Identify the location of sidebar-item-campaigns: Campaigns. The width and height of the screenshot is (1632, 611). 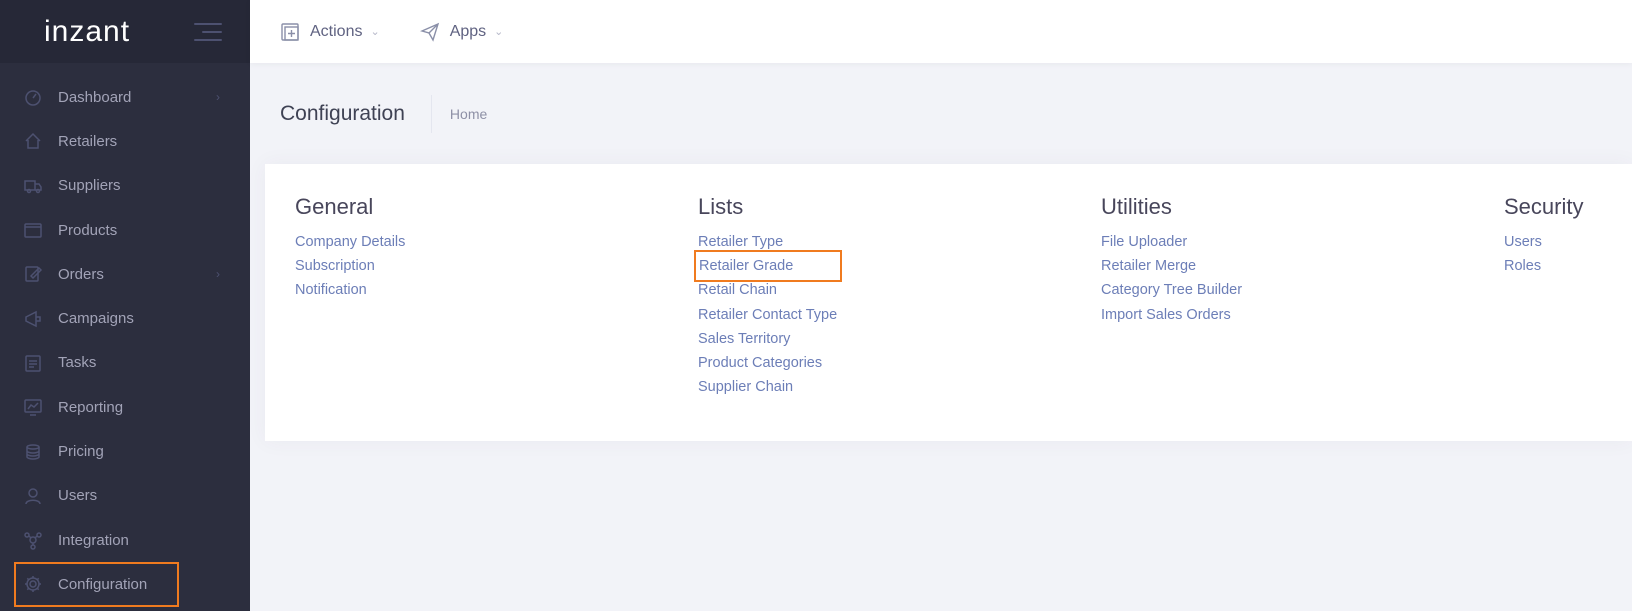
(125, 318).